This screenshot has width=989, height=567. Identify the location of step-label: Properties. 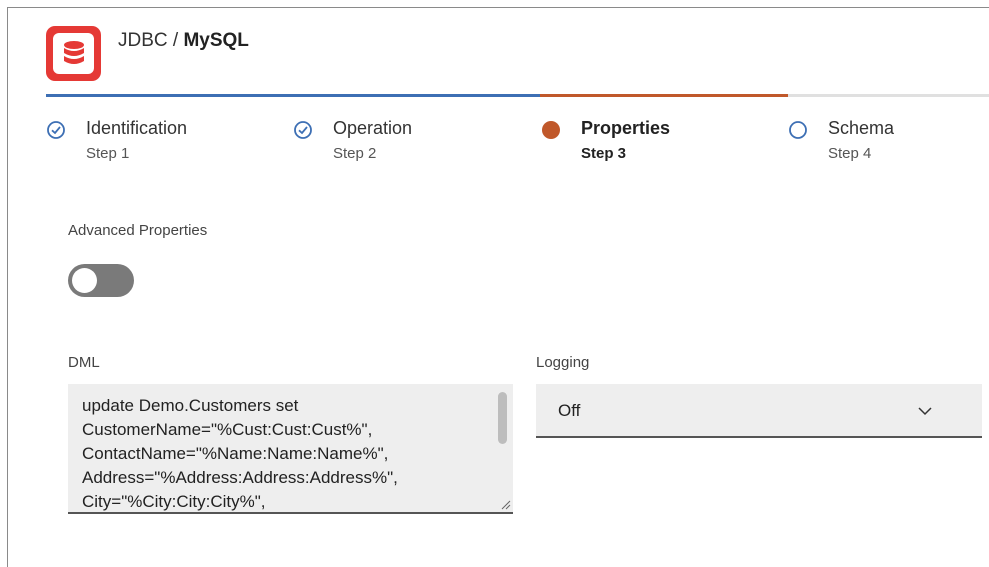
(626, 128).